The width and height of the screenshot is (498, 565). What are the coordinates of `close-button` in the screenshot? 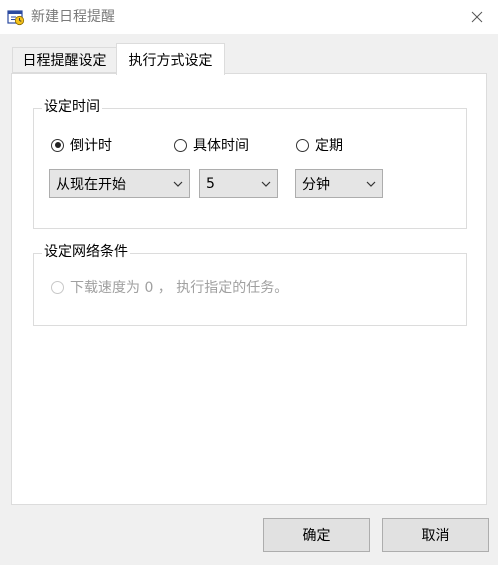 It's located at (477, 17).